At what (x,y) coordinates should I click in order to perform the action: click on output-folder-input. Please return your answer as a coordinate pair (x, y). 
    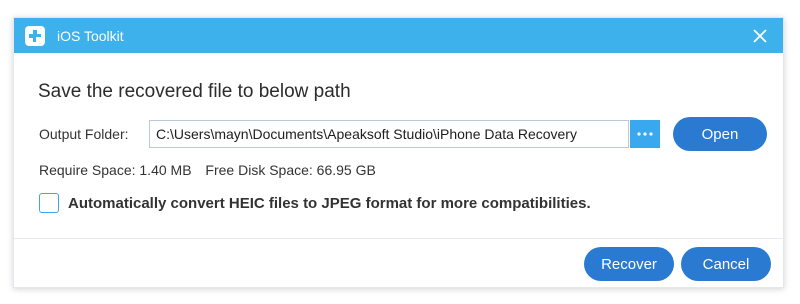
    Looking at the image, I should click on (389, 134).